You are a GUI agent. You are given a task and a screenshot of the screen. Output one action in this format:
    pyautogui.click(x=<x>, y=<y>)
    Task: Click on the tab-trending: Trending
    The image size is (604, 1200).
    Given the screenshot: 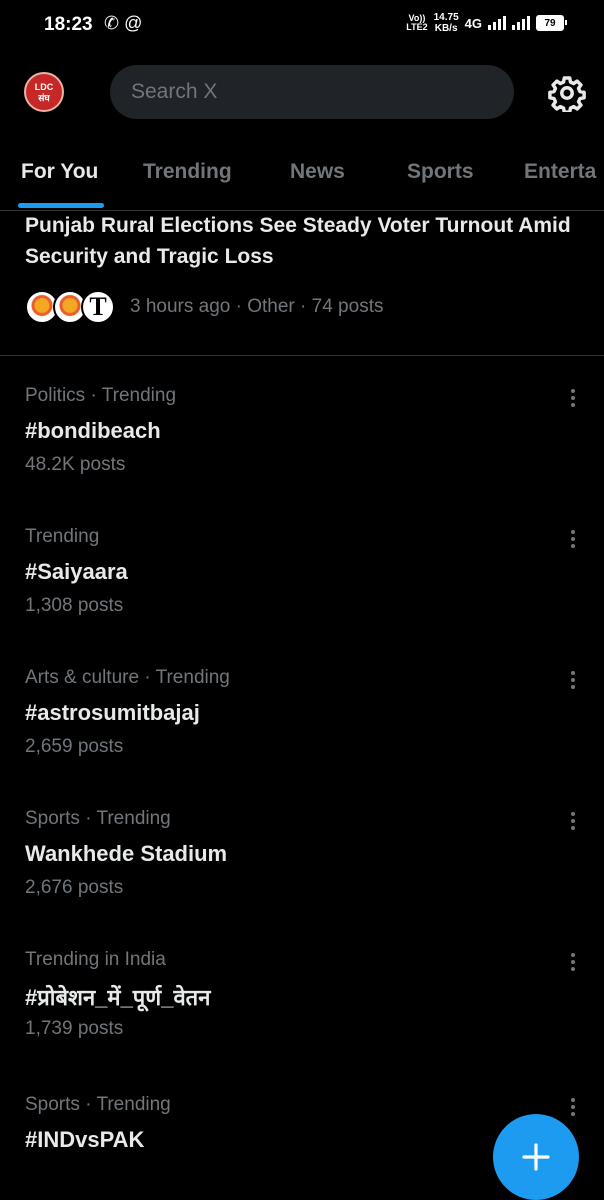 What is the action you would take?
    pyautogui.click(x=187, y=172)
    